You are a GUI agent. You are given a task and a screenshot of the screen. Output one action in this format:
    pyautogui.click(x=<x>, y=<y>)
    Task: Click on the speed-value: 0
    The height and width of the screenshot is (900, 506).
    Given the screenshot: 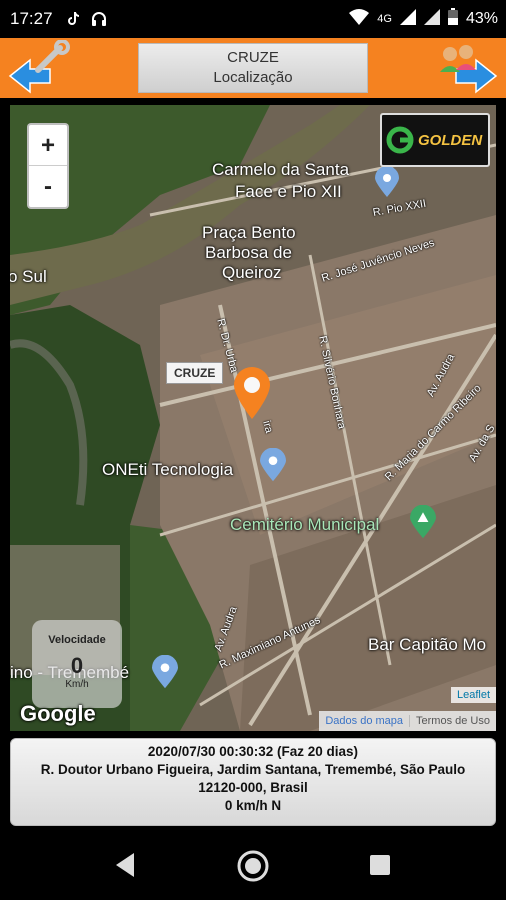 What is the action you would take?
    pyautogui.click(x=77, y=665)
    